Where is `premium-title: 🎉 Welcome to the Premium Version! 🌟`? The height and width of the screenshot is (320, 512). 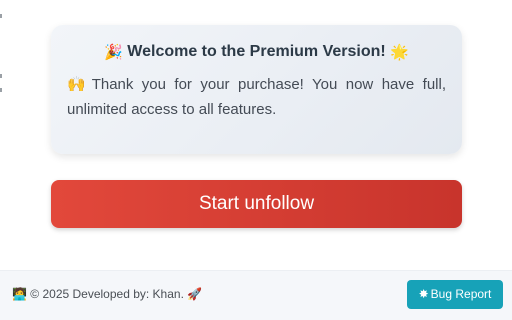 premium-title: 🎉 Welcome to the Premium Version! 🌟 is located at coordinates (256, 52).